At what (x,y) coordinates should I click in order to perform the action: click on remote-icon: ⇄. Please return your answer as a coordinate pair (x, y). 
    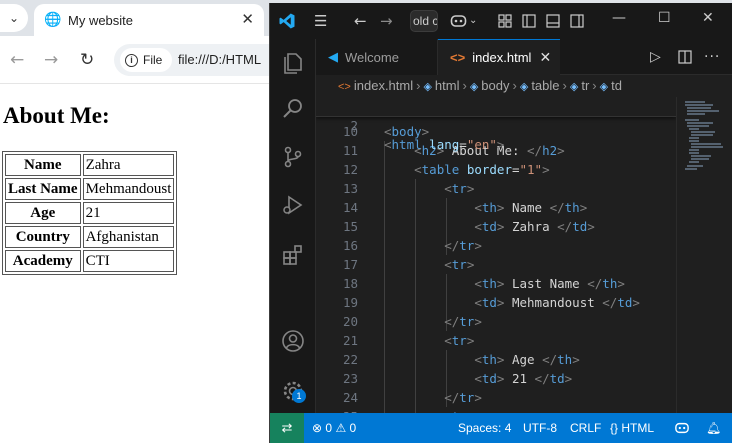
    Looking at the image, I should click on (287, 427).